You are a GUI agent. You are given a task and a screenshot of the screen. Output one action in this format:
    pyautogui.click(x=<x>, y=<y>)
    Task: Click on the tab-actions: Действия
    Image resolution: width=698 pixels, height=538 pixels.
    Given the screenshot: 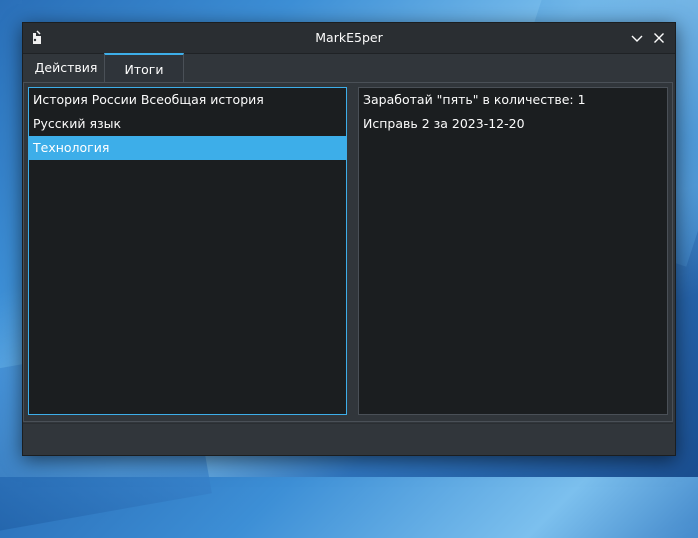 What is the action you would take?
    pyautogui.click(x=66, y=67)
    